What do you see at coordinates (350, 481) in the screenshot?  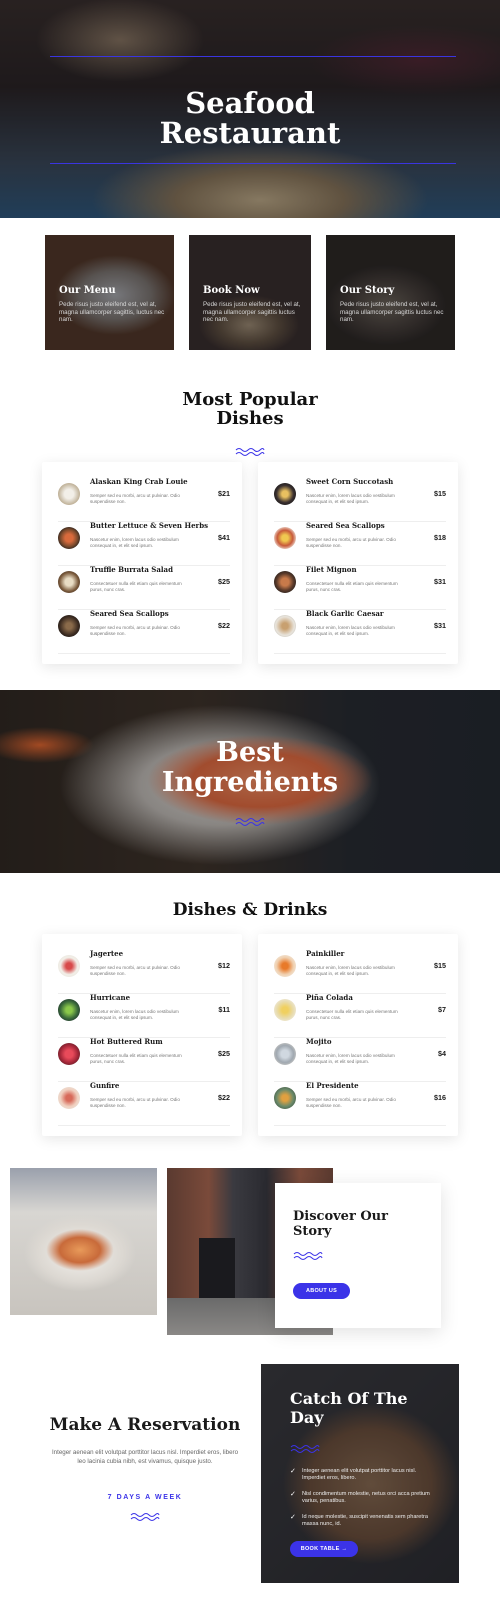 I see `dish-name: Sweet Corn Succotash` at bounding box center [350, 481].